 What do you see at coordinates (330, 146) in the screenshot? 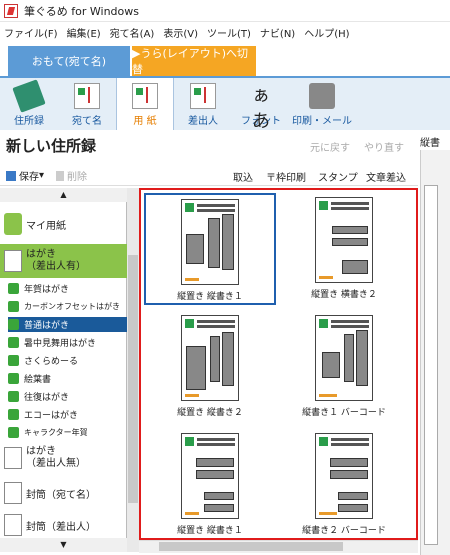
I see `undo-button: 元に戻す` at bounding box center [330, 146].